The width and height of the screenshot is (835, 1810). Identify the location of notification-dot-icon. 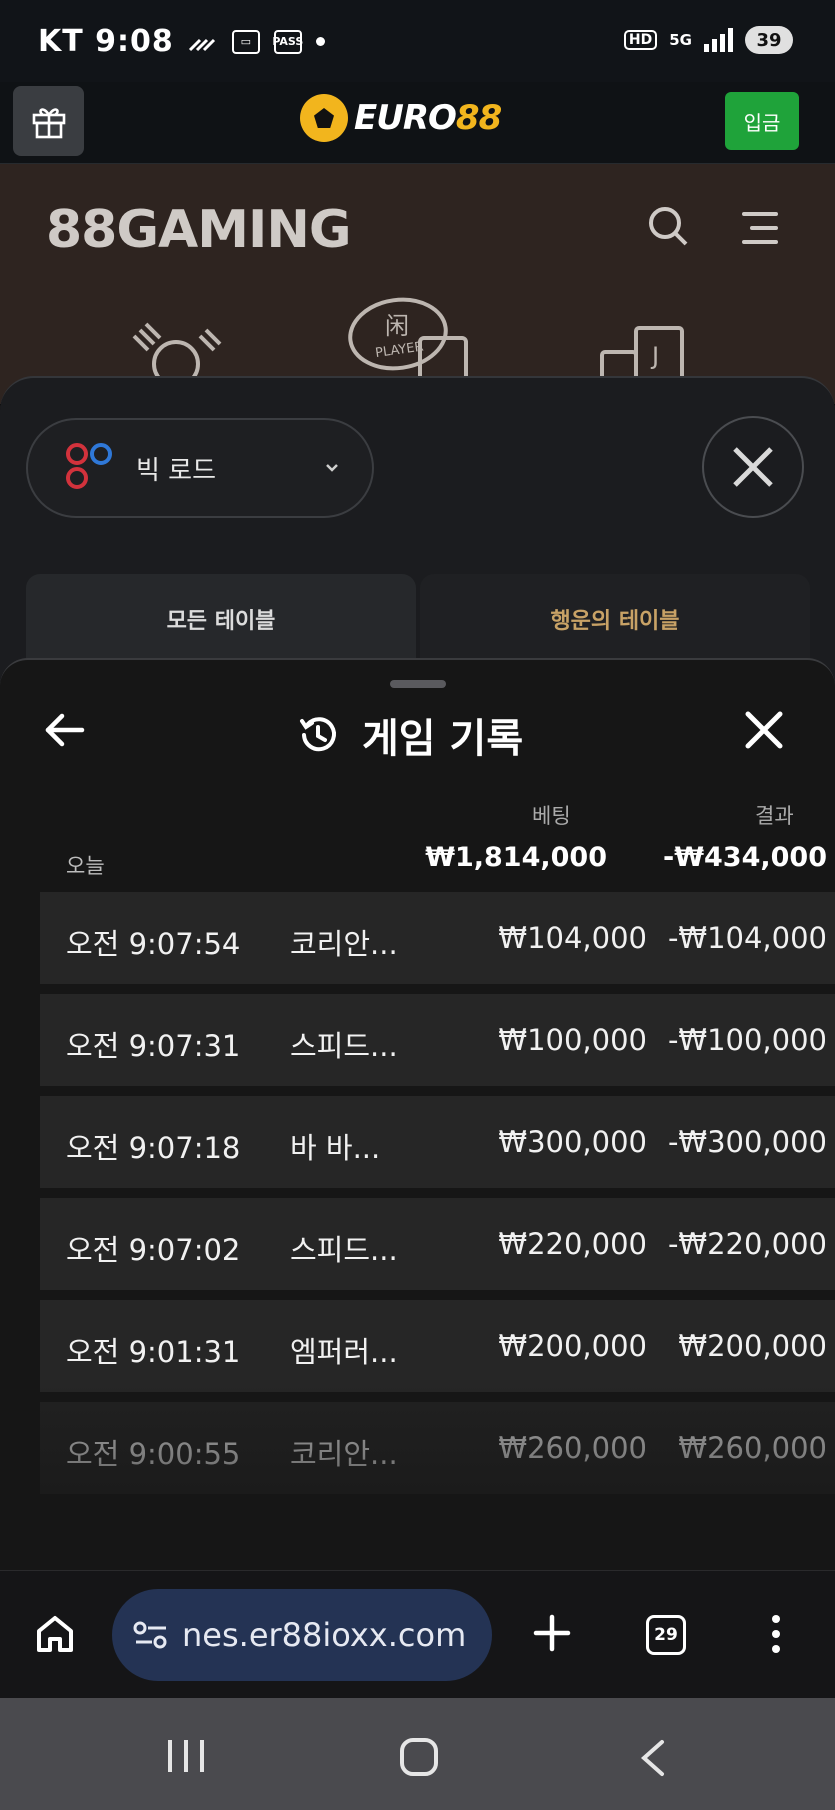
(320, 41).